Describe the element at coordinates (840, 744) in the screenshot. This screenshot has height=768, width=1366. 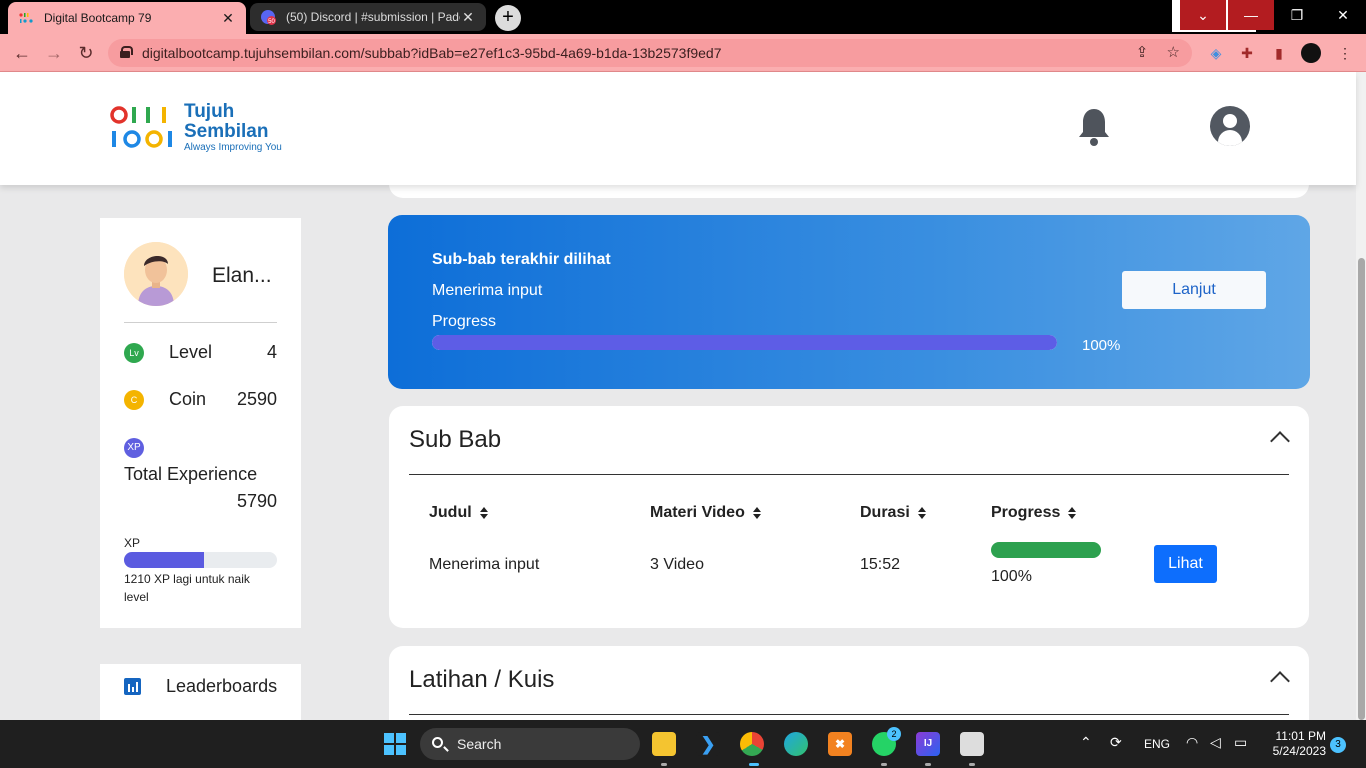
I see `xampp-icon: ✖` at that location.